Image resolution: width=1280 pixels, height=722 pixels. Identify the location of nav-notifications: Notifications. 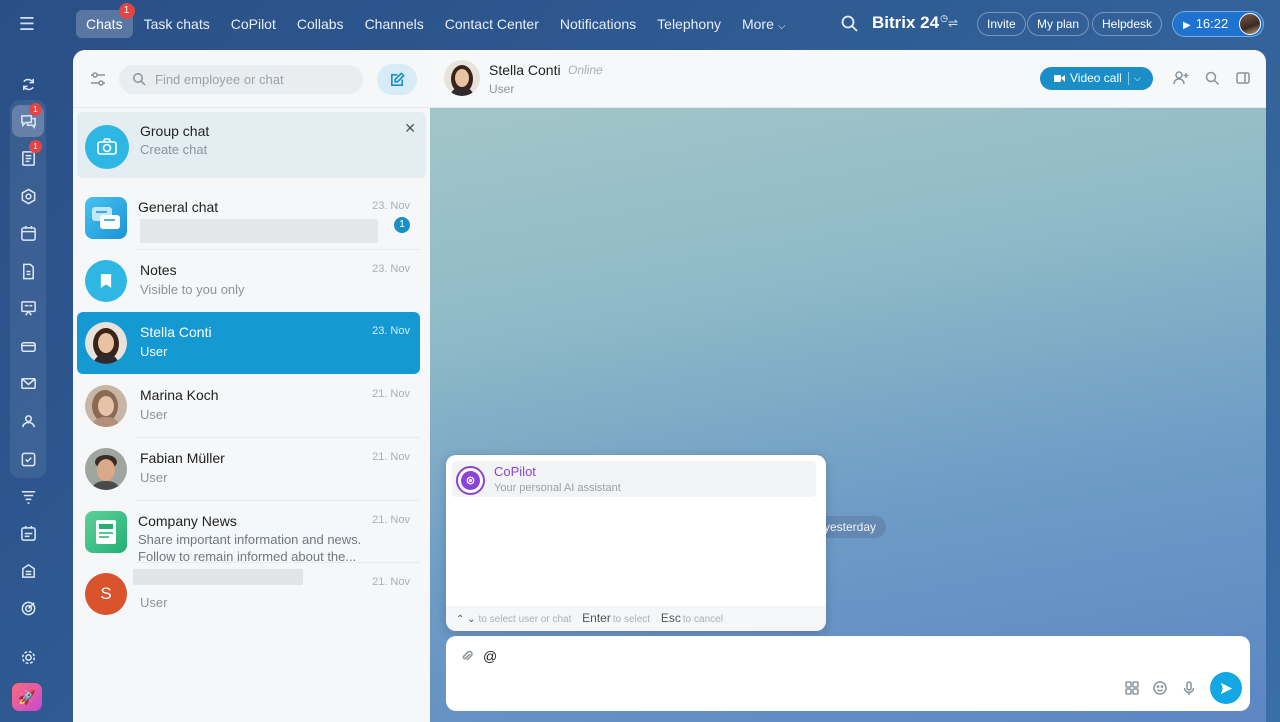
(598, 24).